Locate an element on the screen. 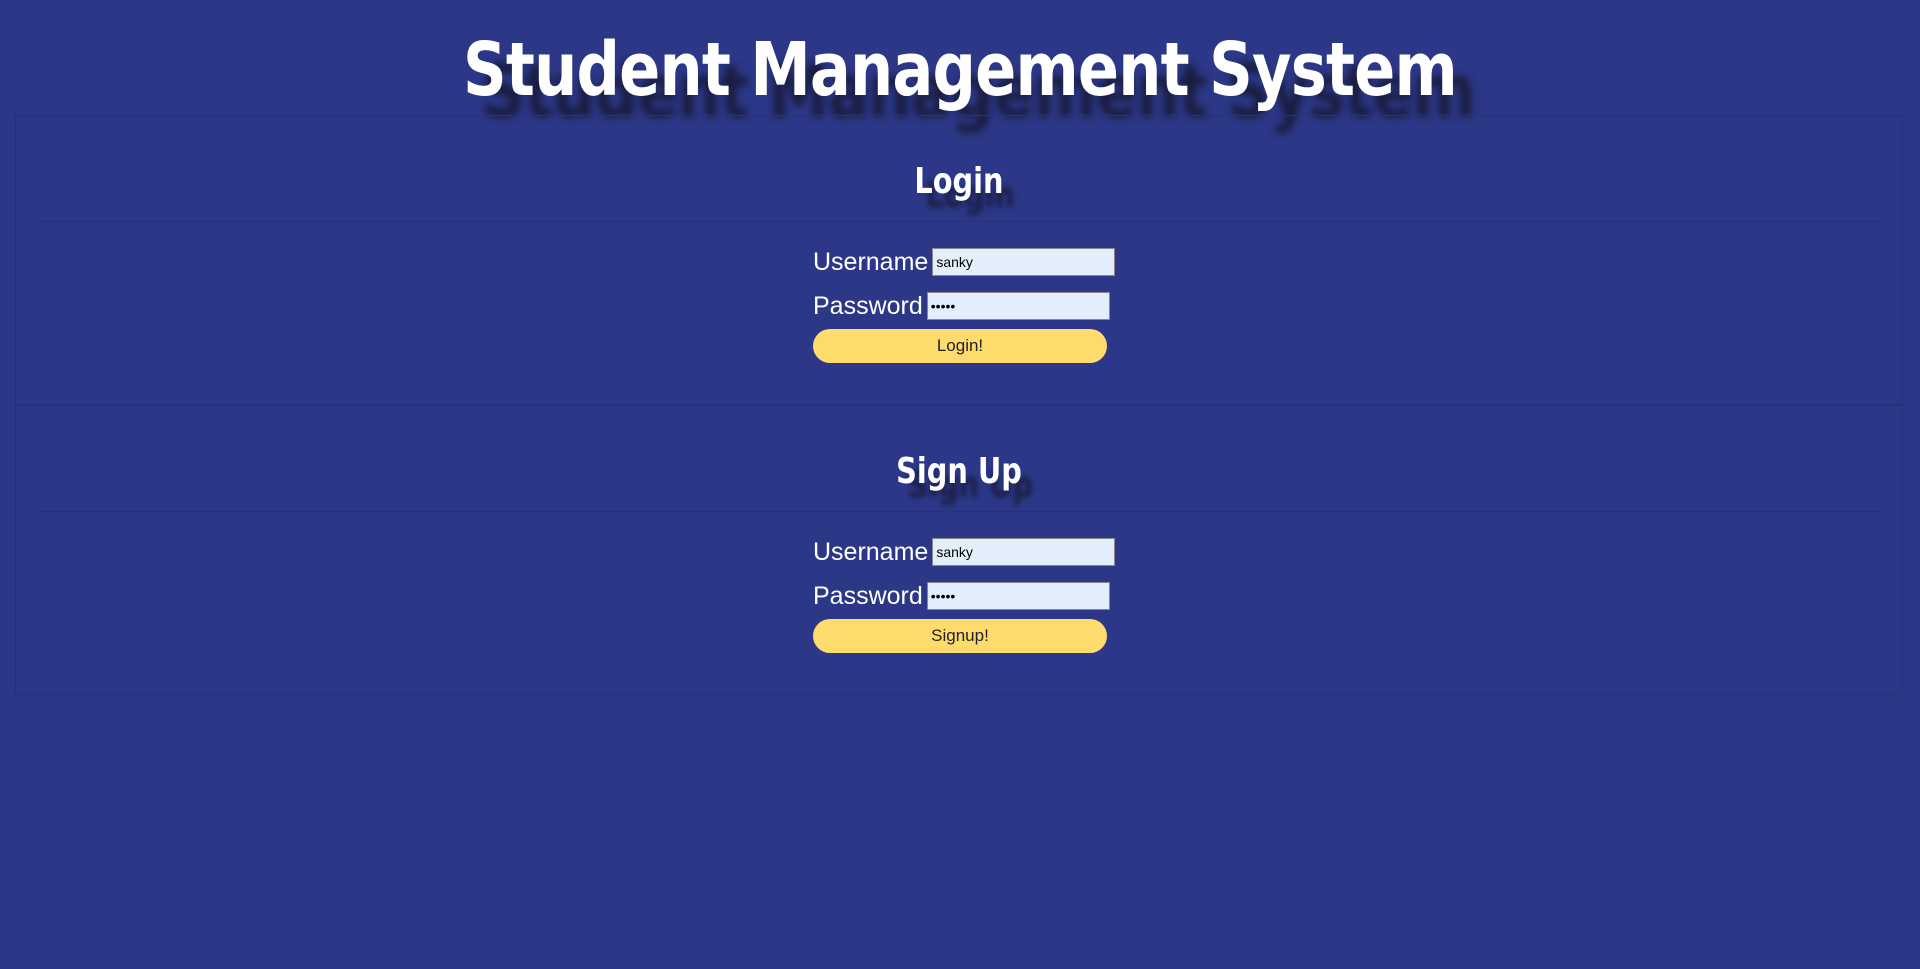 Image resolution: width=1920 pixels, height=969 pixels. login-divider is located at coordinates (959, 221).